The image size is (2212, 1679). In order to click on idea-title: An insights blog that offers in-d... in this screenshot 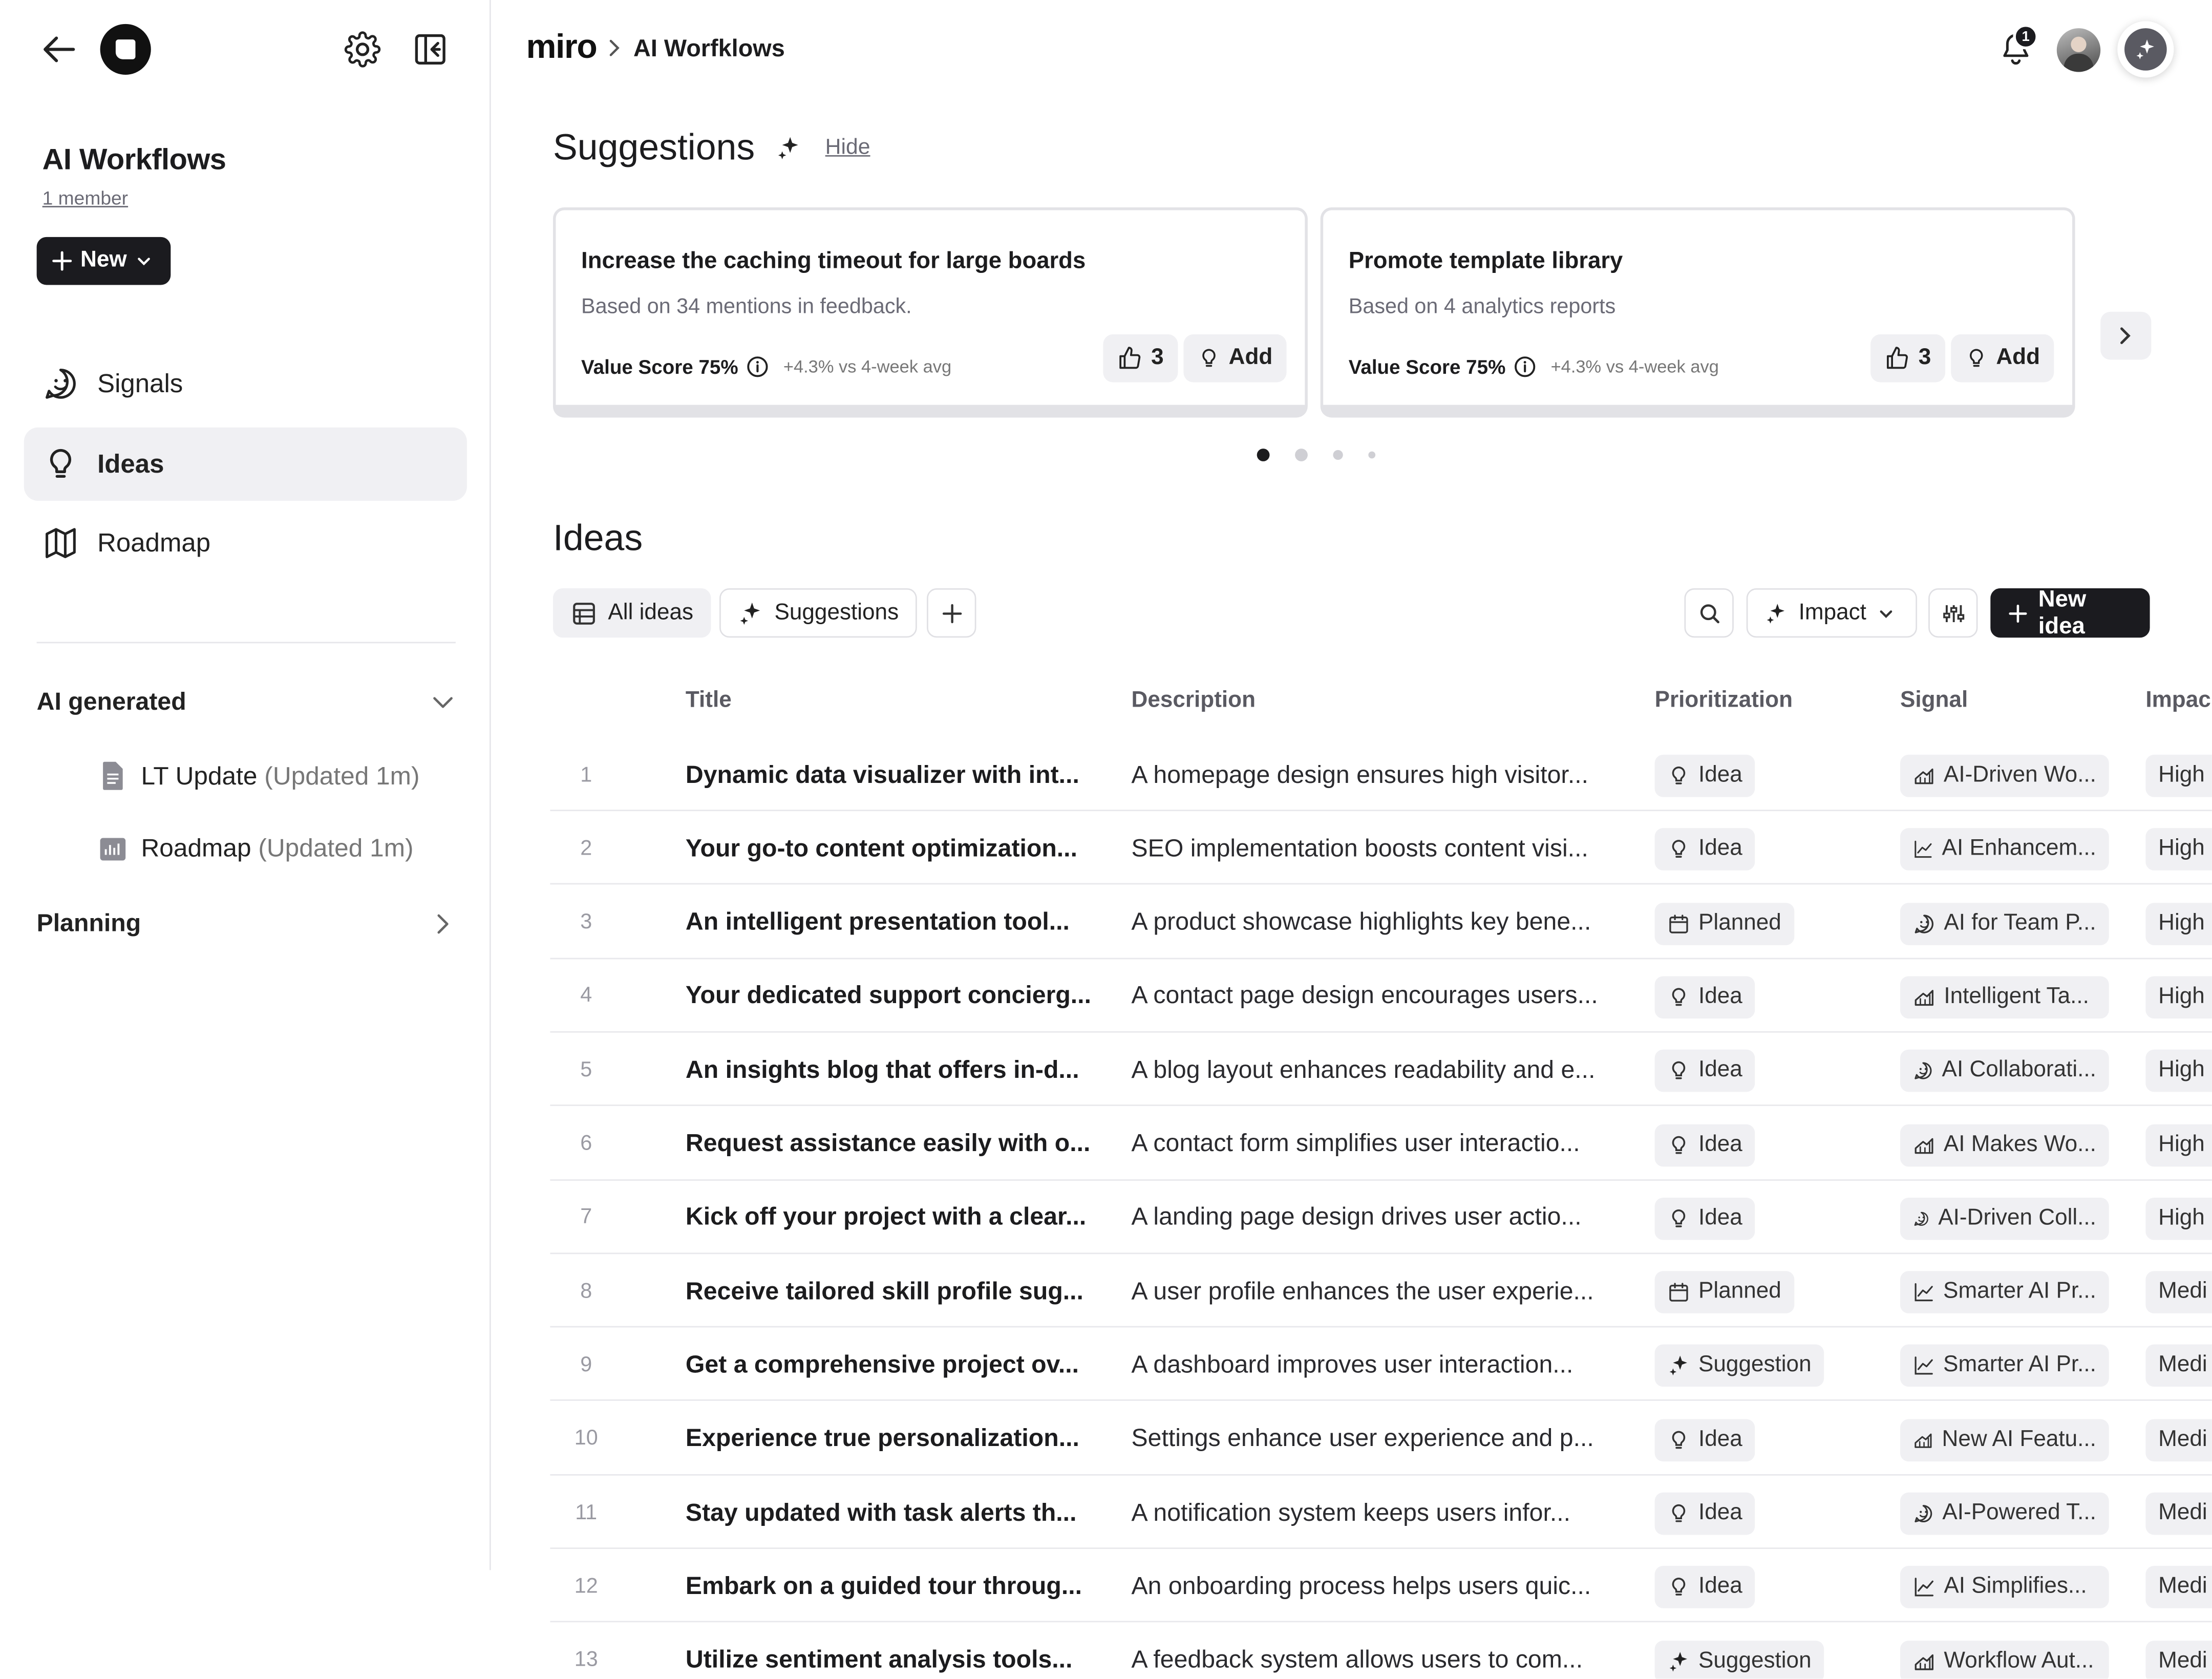, I will do `click(882, 1069)`.